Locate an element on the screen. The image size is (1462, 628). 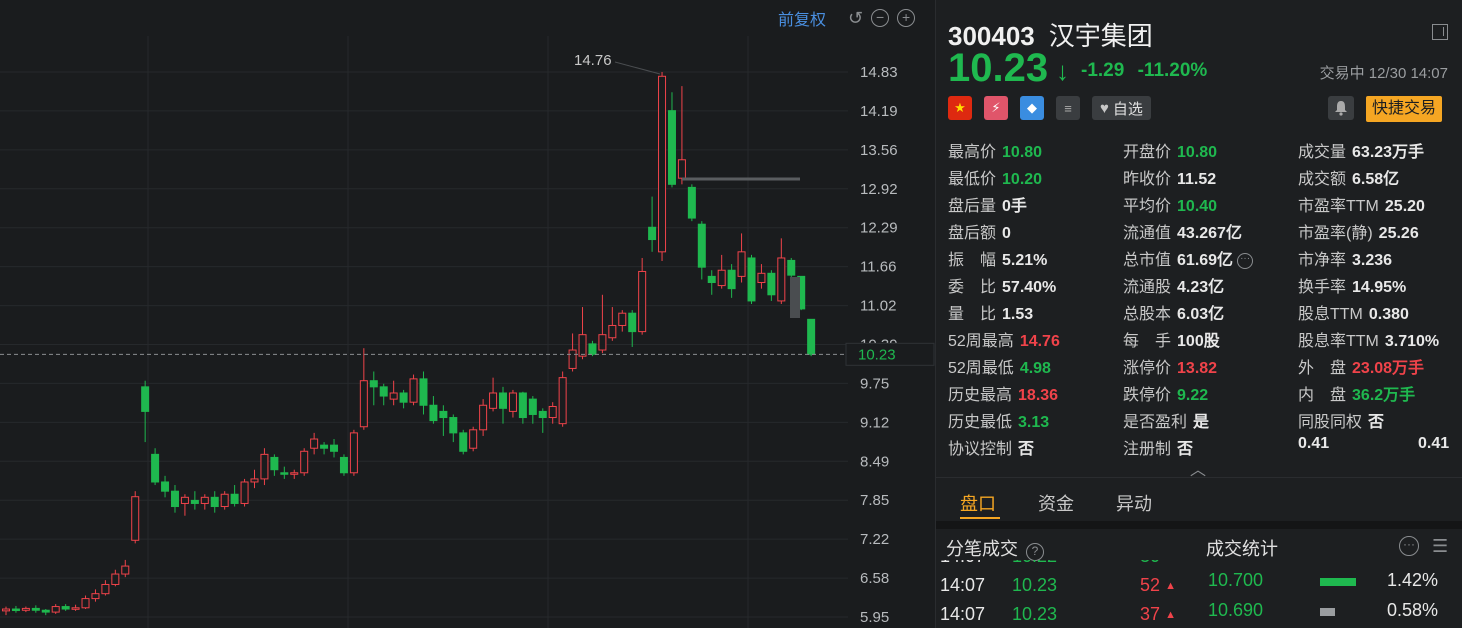
stat-cell: 外 盘 23.08万手 is located at coordinates (1361, 366).